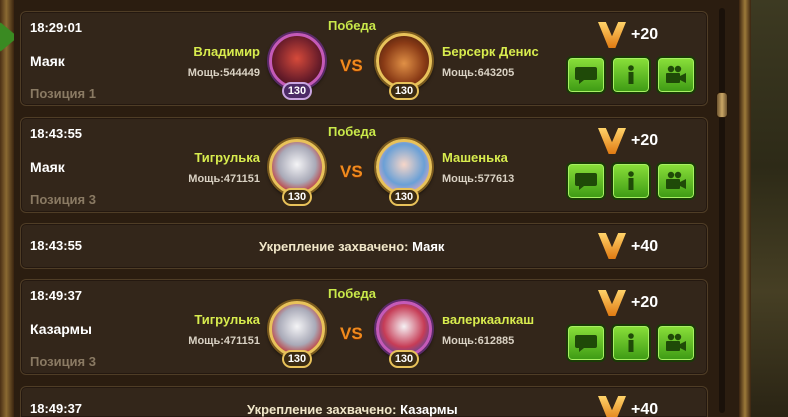 This screenshot has height=417, width=788. Describe the element at coordinates (56, 133) in the screenshot. I see `battle-time: 18:43:55` at that location.